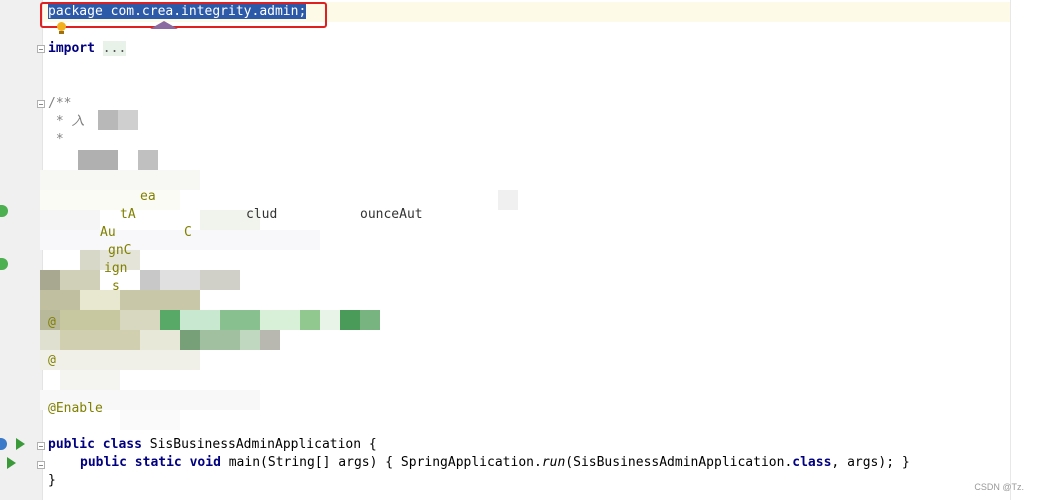  What do you see at coordinates (52, 480) in the screenshot?
I see `closing-brace: }` at bounding box center [52, 480].